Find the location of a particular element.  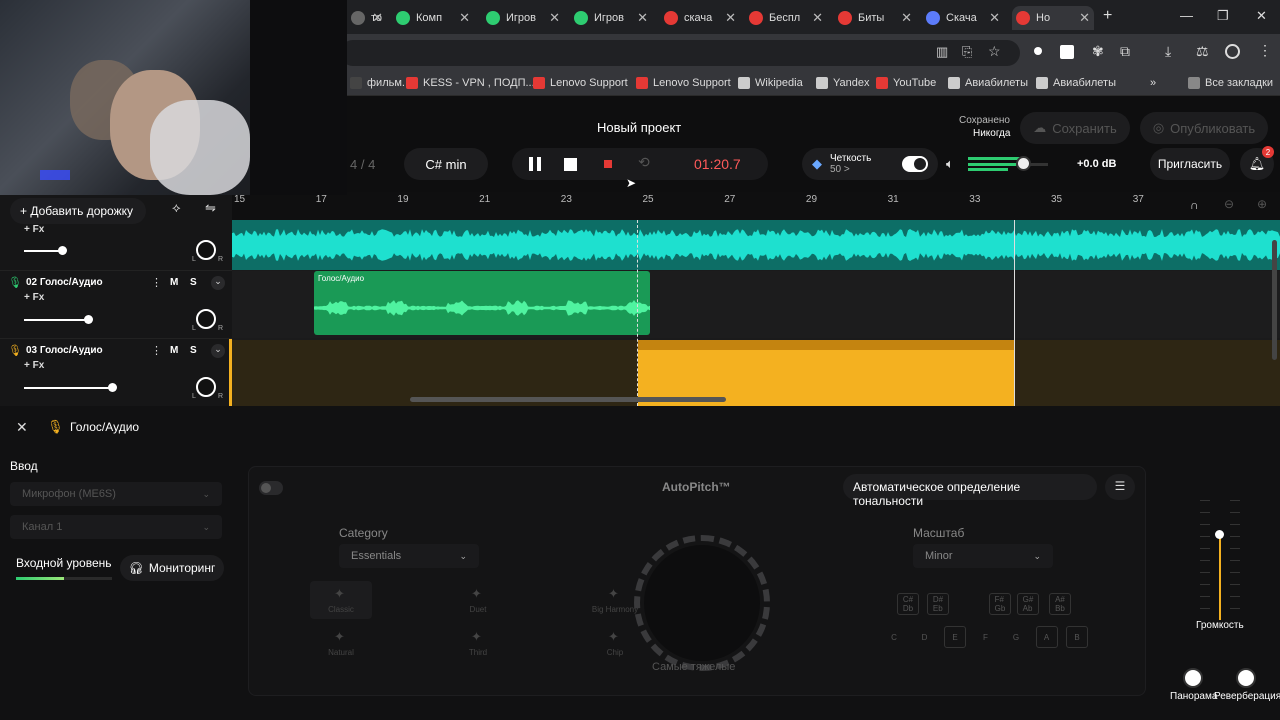

bookmark-item: » is located at coordinates (1153, 83).